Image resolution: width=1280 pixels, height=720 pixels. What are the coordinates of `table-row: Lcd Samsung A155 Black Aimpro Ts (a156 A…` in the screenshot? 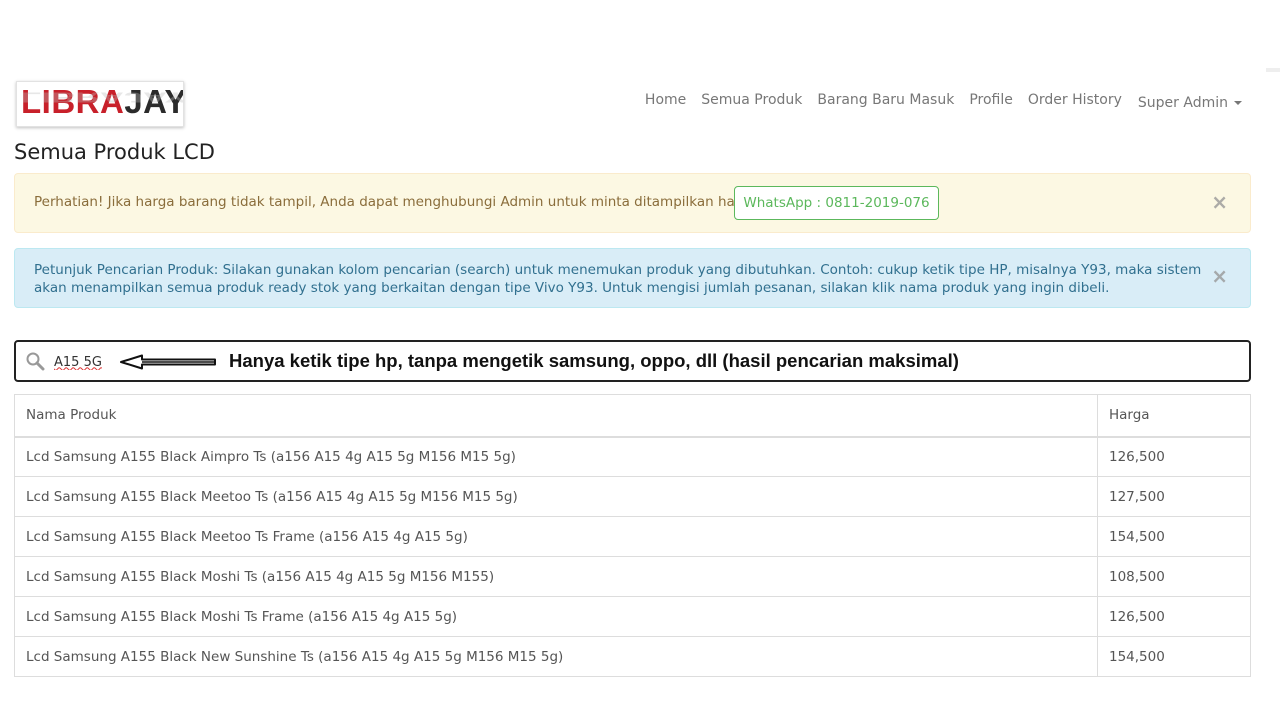 It's located at (632, 456).